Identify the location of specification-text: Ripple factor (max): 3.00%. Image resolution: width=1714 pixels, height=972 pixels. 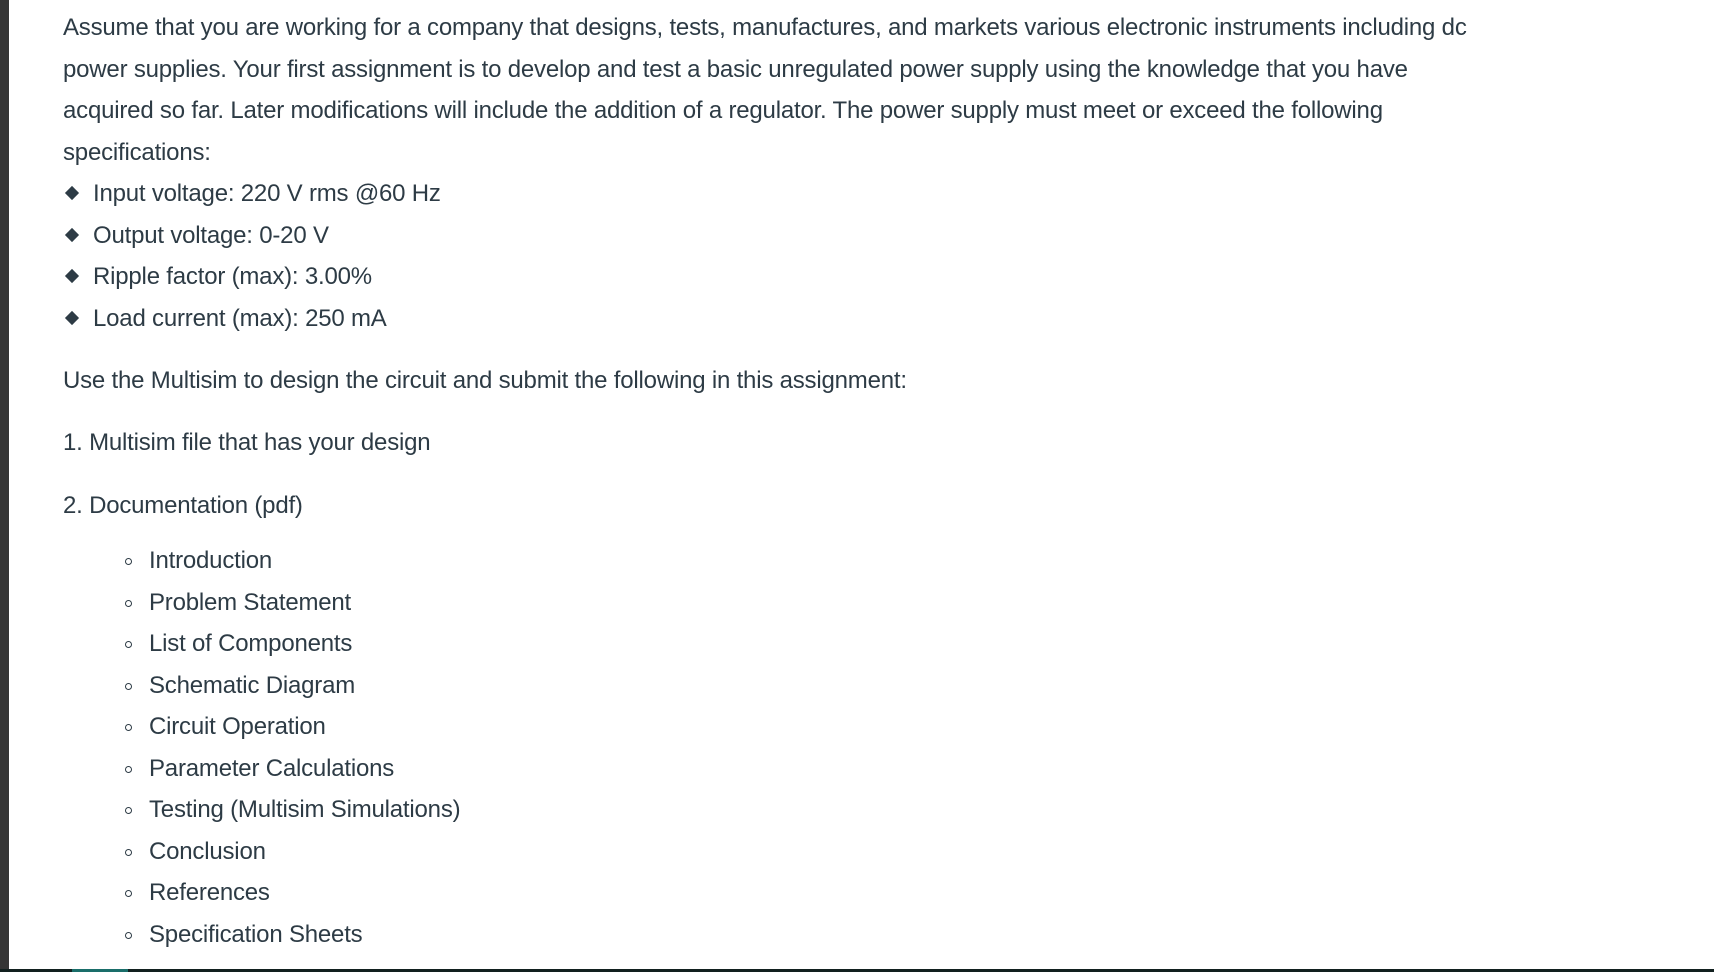
(232, 276).